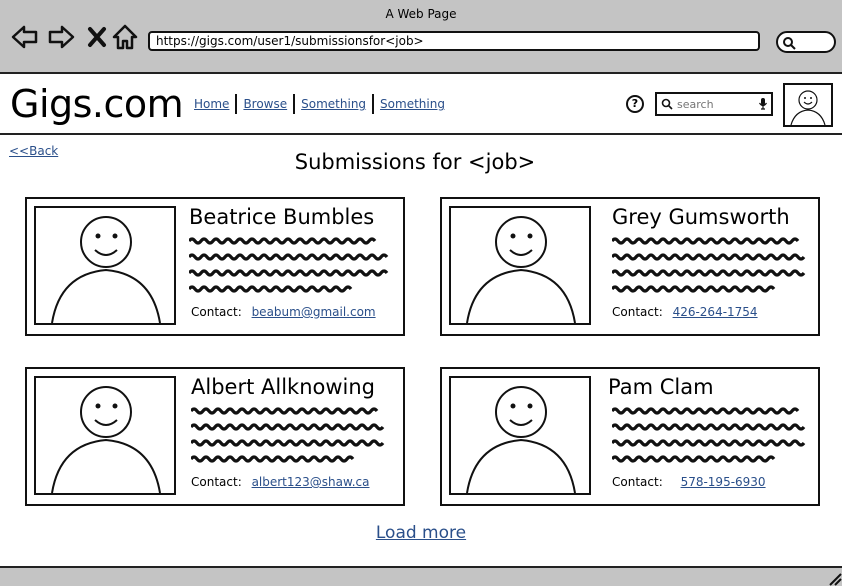  I want to click on main-nav: Home Browse Something Something, so click(319, 104).